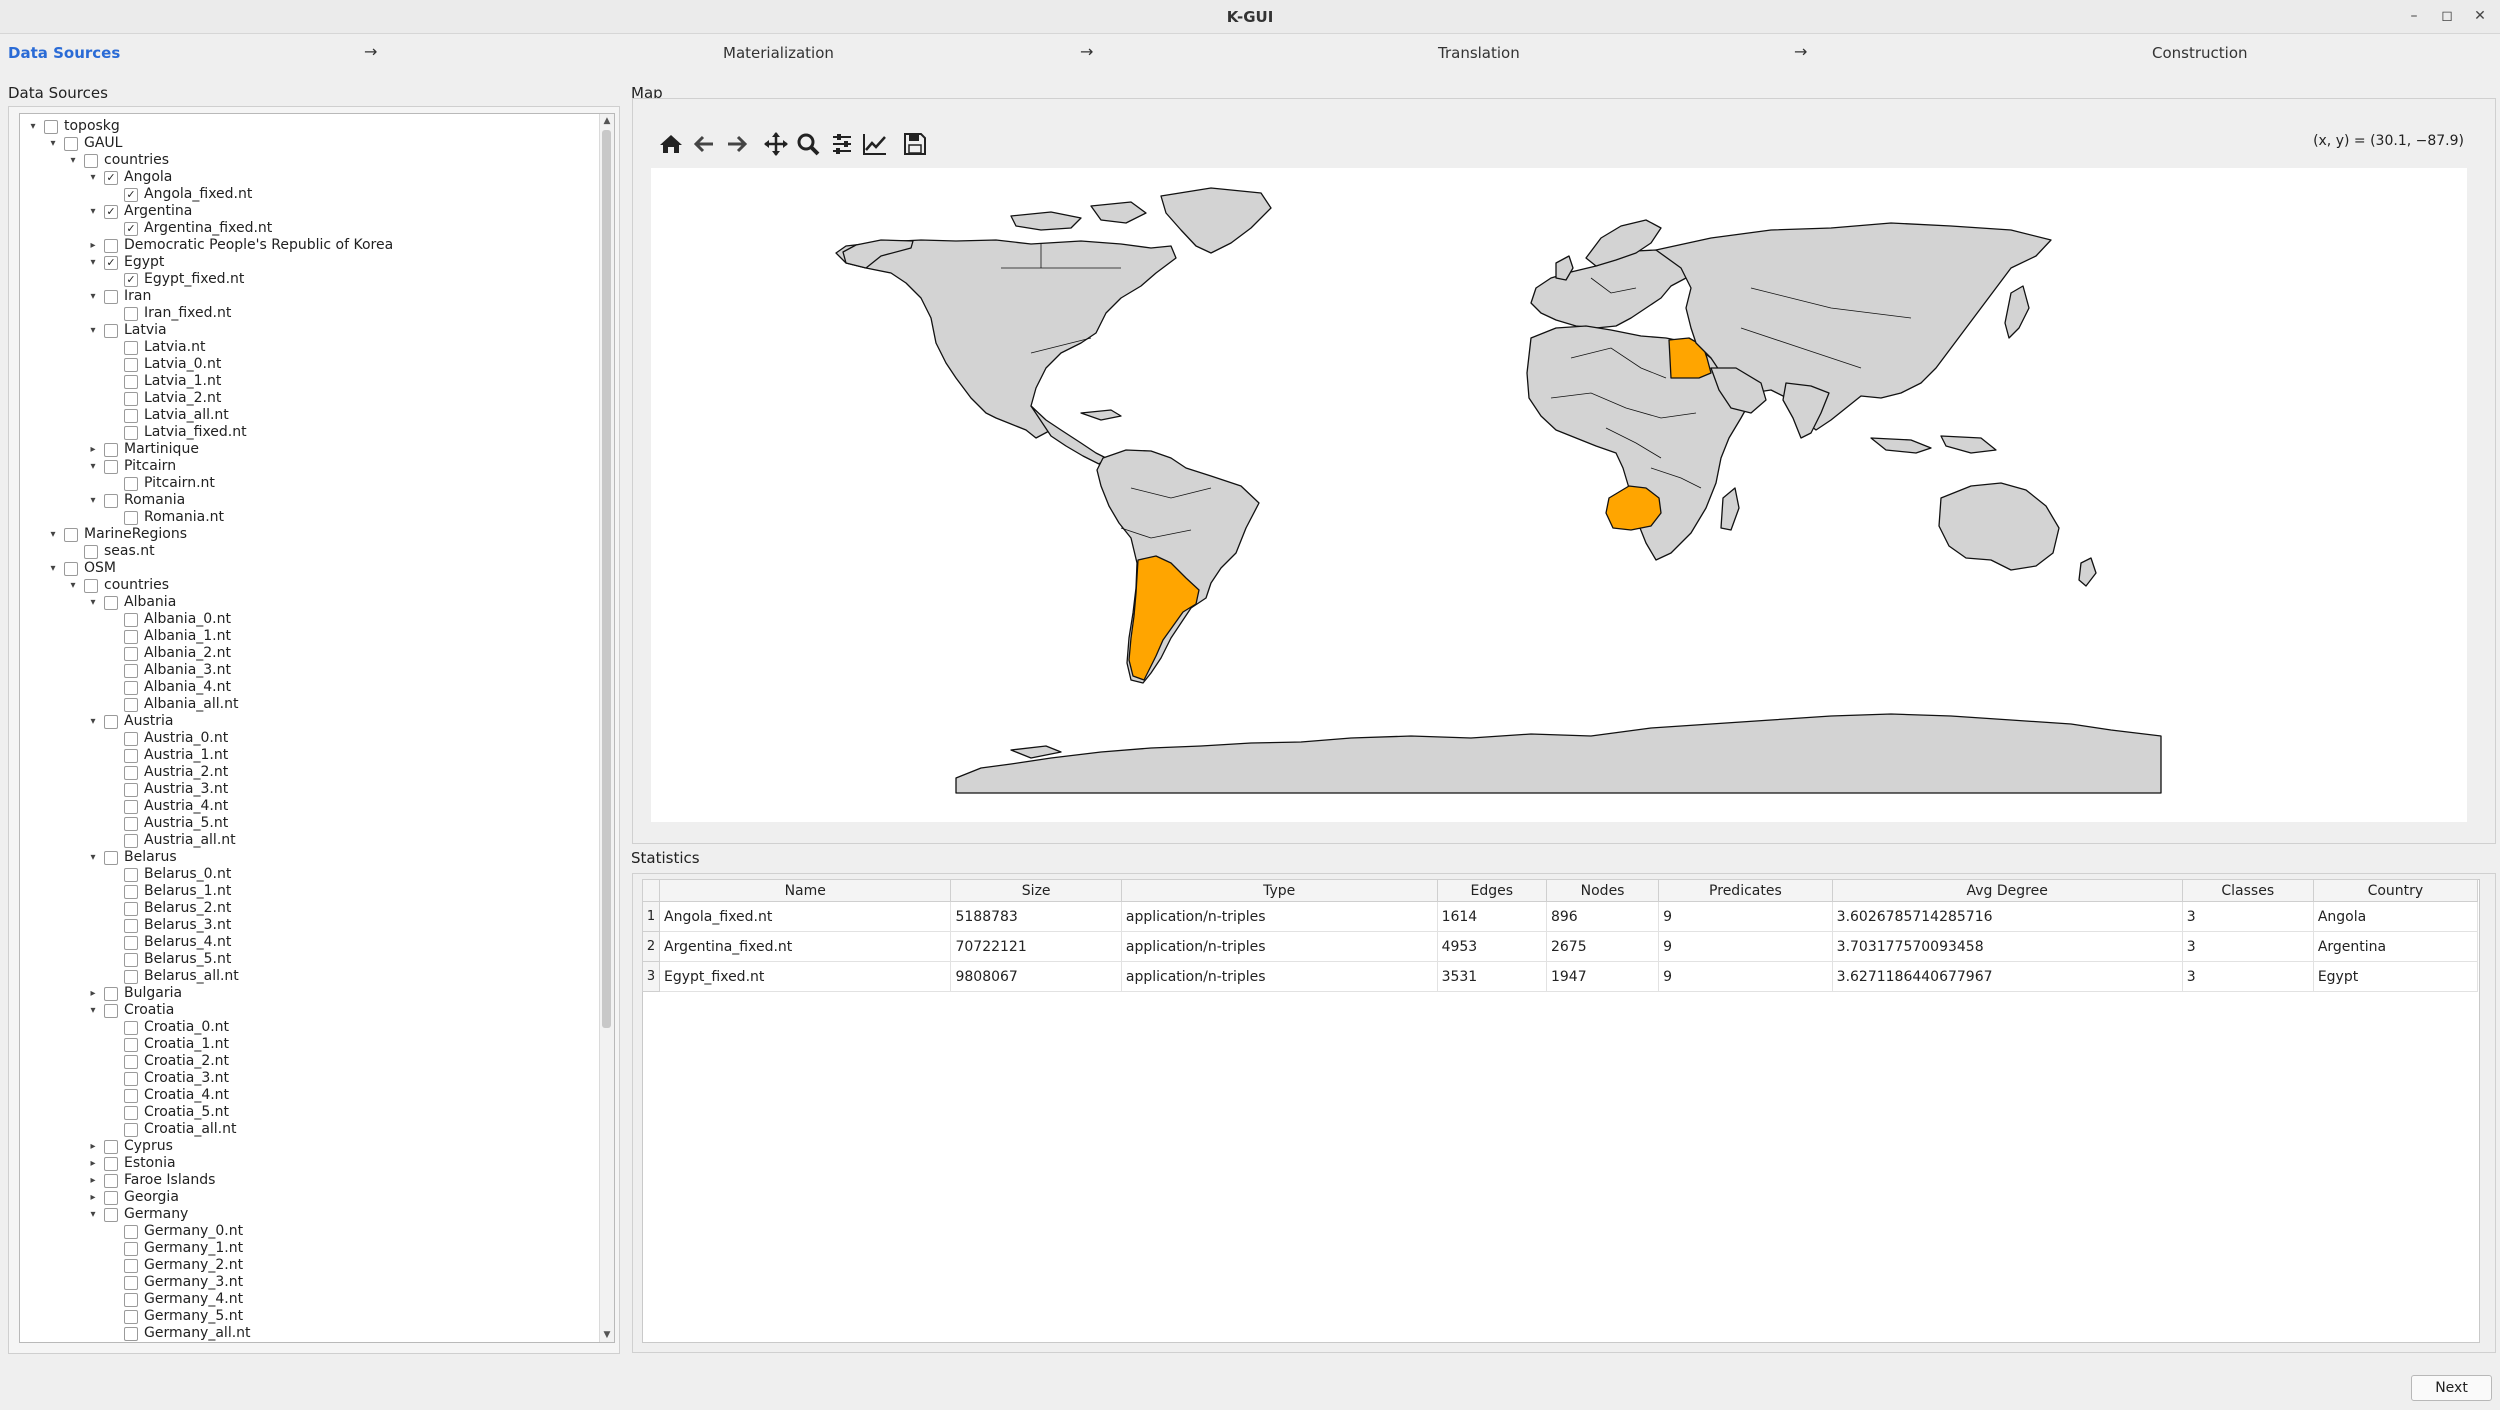  What do you see at coordinates (2451, 1388) in the screenshot?
I see `next-button: Next` at bounding box center [2451, 1388].